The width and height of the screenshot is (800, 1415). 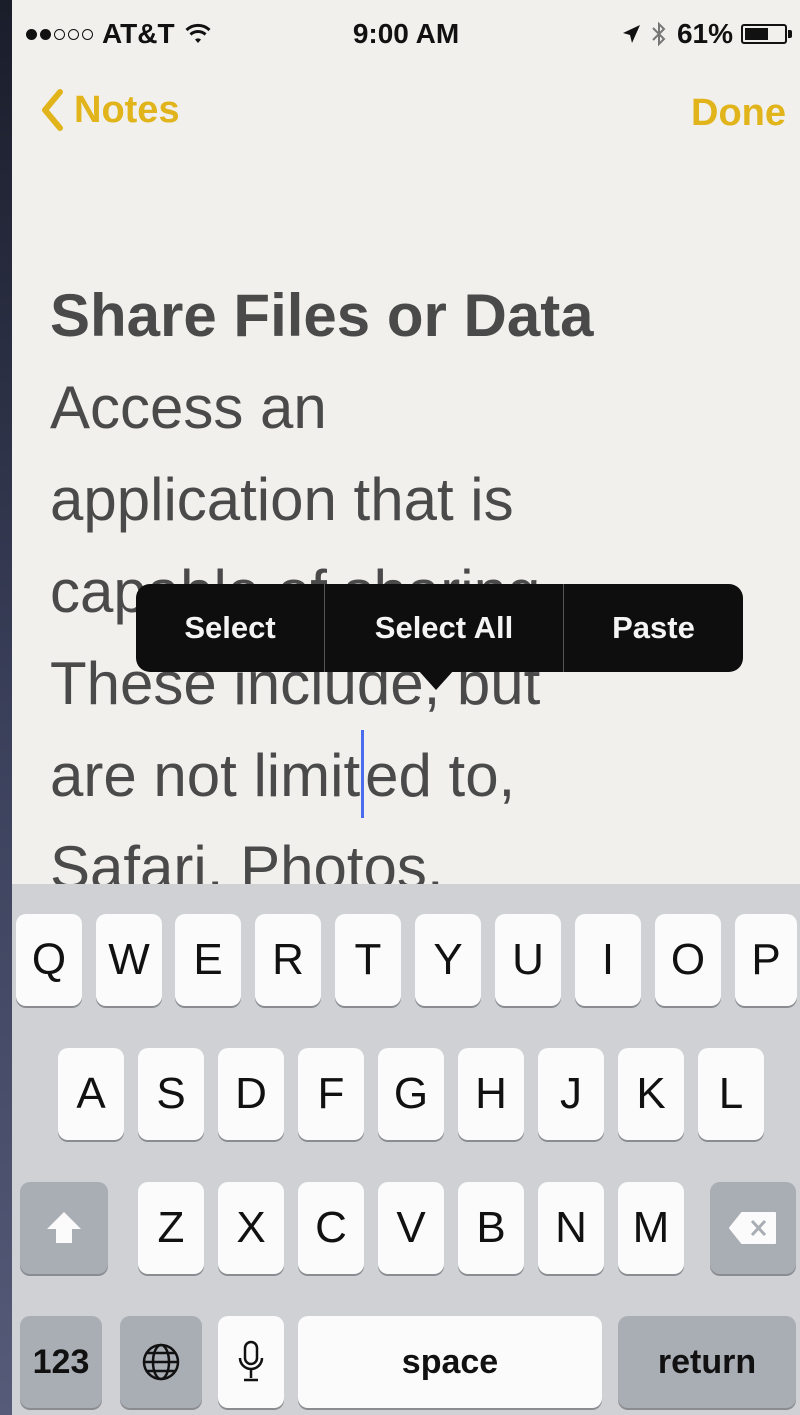 I want to click on space-key: space, so click(x=450, y=1362).